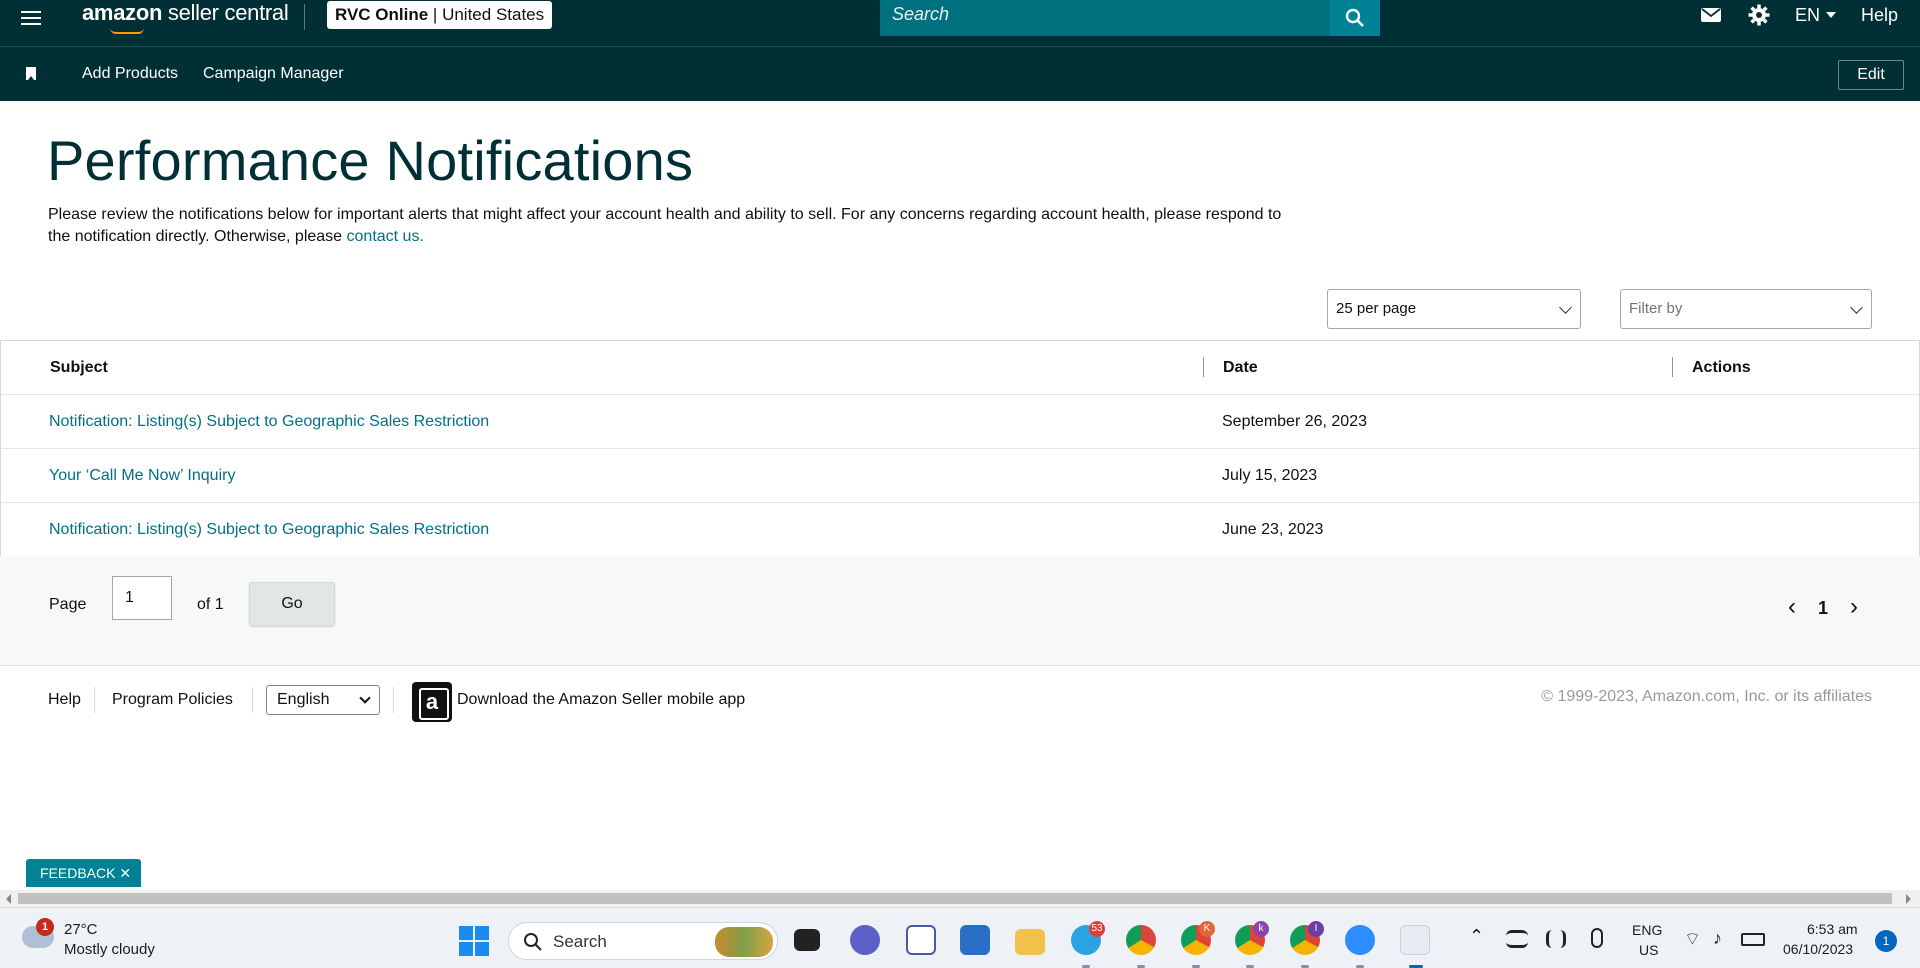  Describe the element at coordinates (1717, 938) in the screenshot. I see `volume-icon: ♪` at that location.